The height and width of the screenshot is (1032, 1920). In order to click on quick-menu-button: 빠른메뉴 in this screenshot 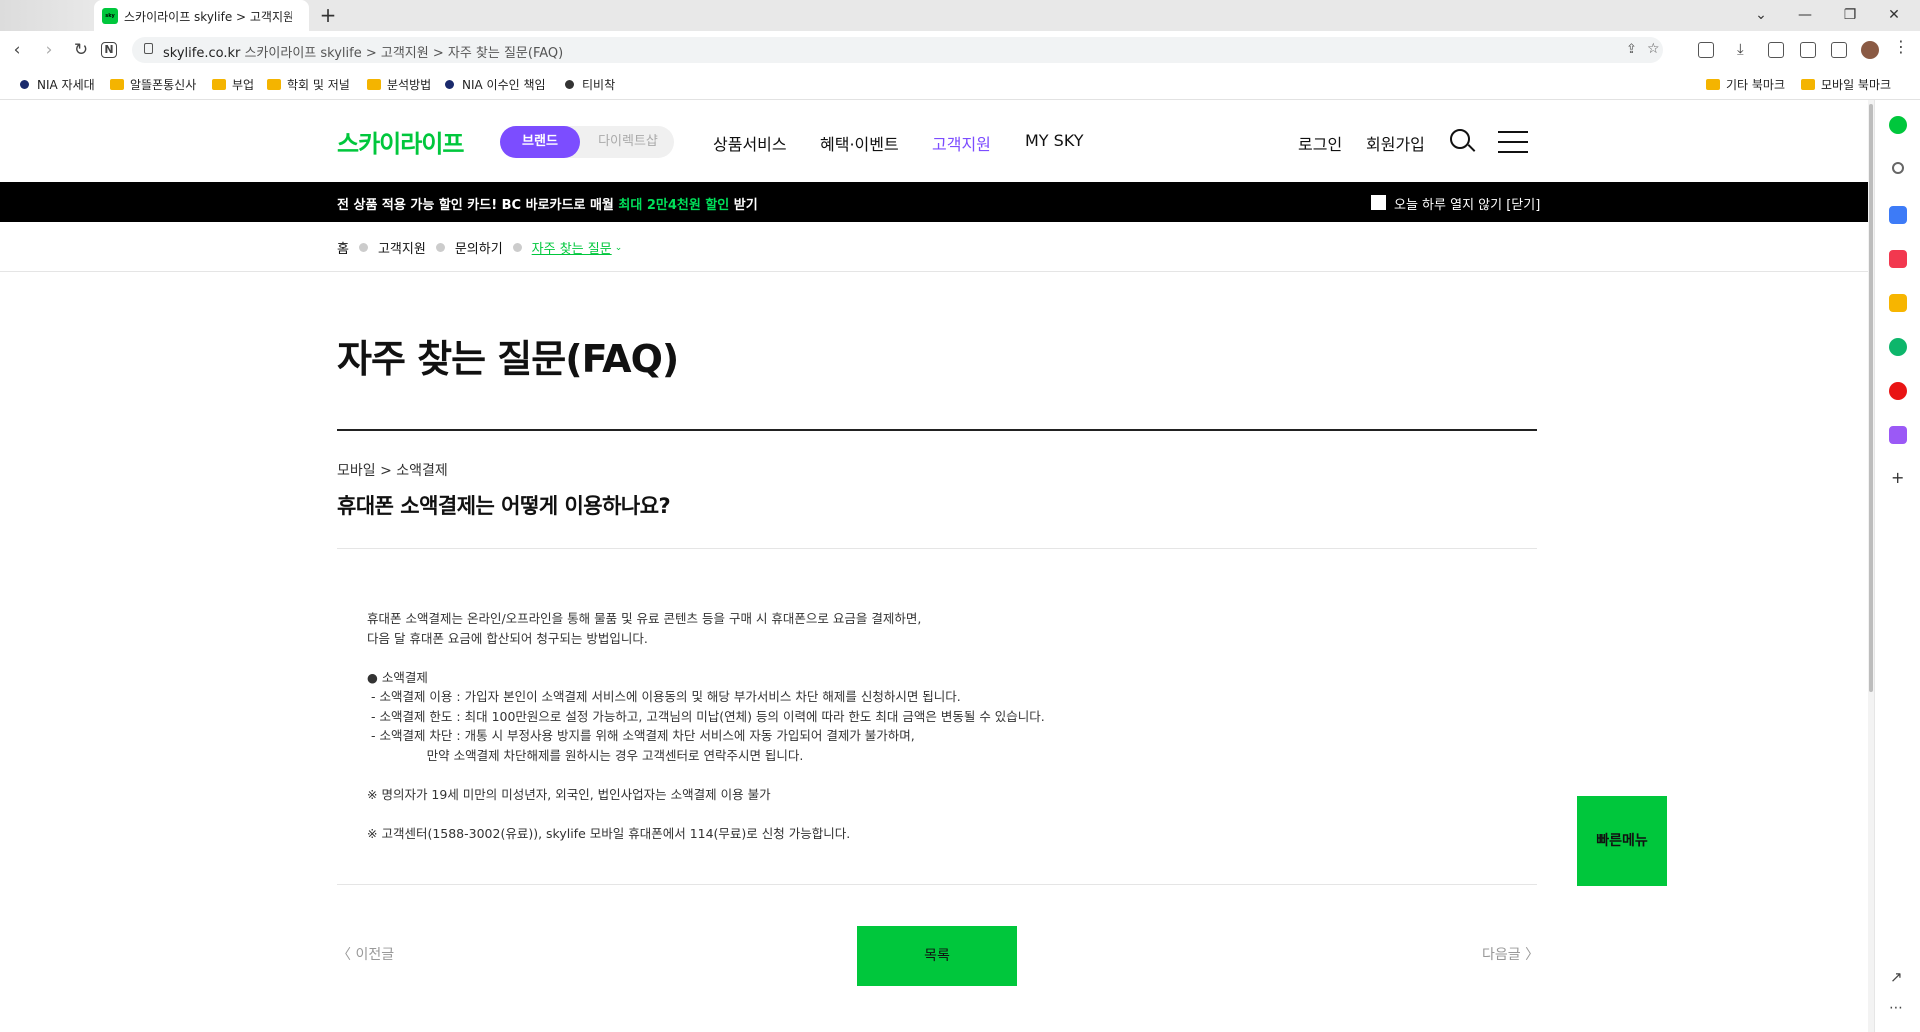, I will do `click(1622, 841)`.